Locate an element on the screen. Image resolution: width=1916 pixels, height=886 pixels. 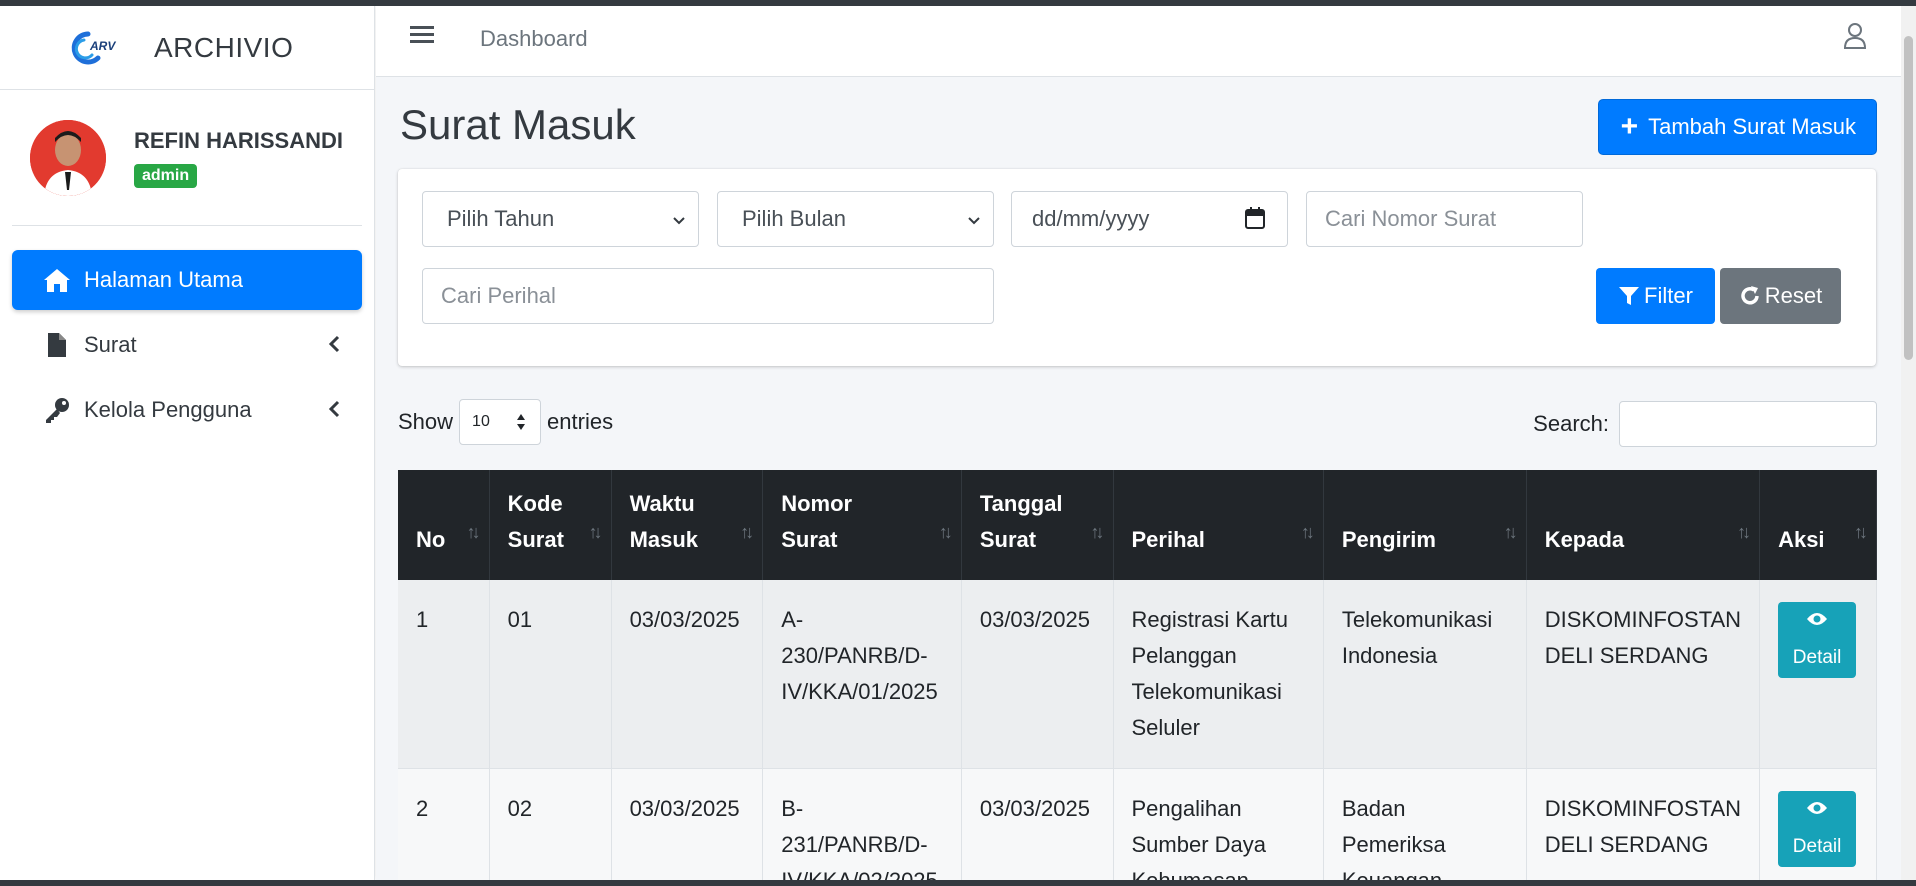
entries-select-value: 10 is located at coordinates (481, 421).